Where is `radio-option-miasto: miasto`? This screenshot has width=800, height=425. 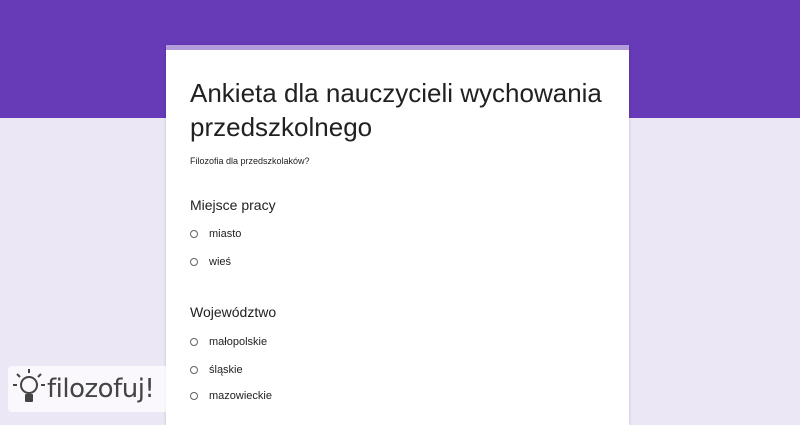 radio-option-miasto: miasto is located at coordinates (215, 234).